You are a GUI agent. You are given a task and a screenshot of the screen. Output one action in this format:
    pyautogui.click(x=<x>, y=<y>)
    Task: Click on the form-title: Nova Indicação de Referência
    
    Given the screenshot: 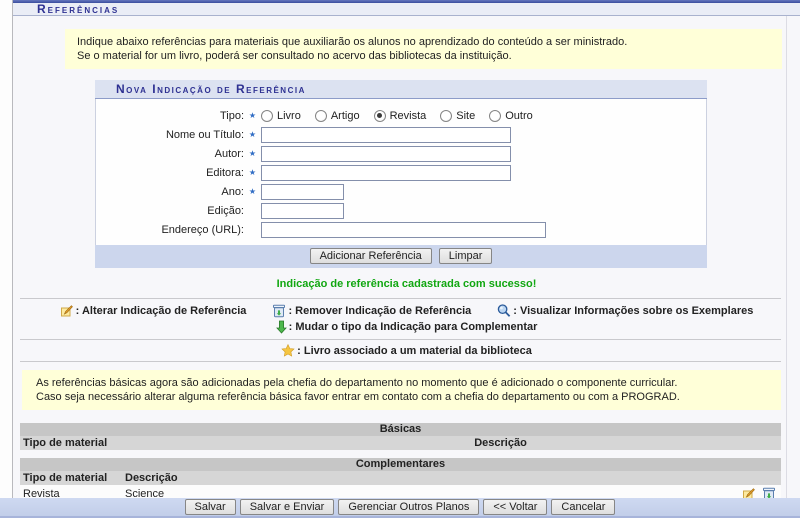 What is the action you would take?
    pyautogui.click(x=401, y=89)
    